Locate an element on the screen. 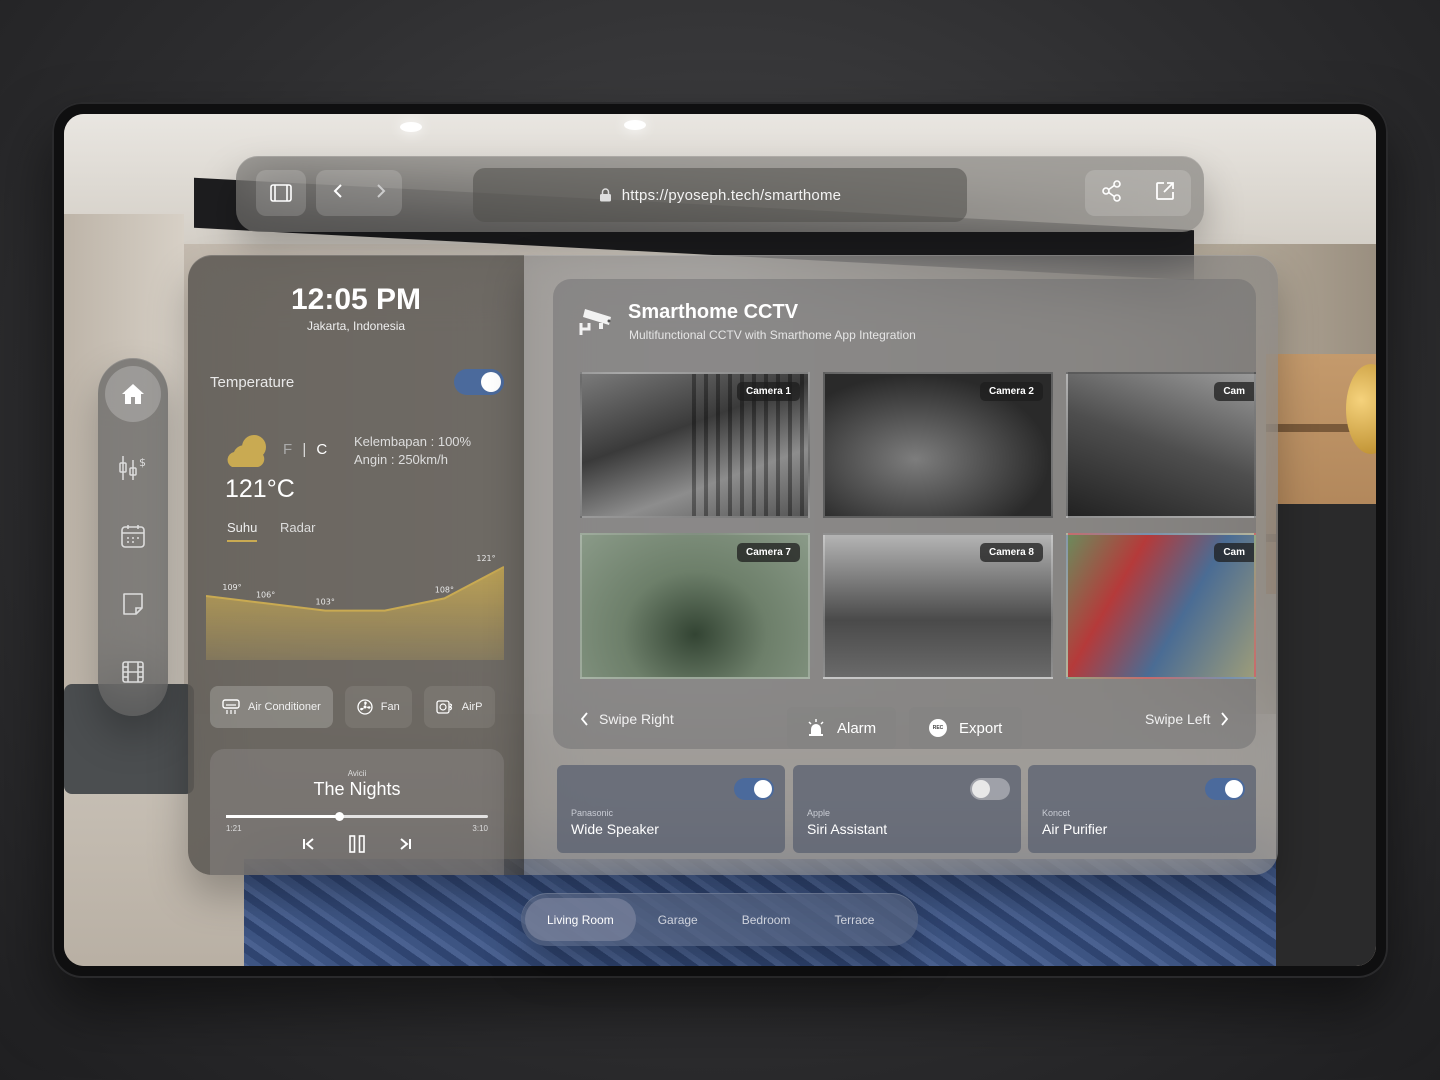  air-conditioner-icon is located at coordinates (231, 706).